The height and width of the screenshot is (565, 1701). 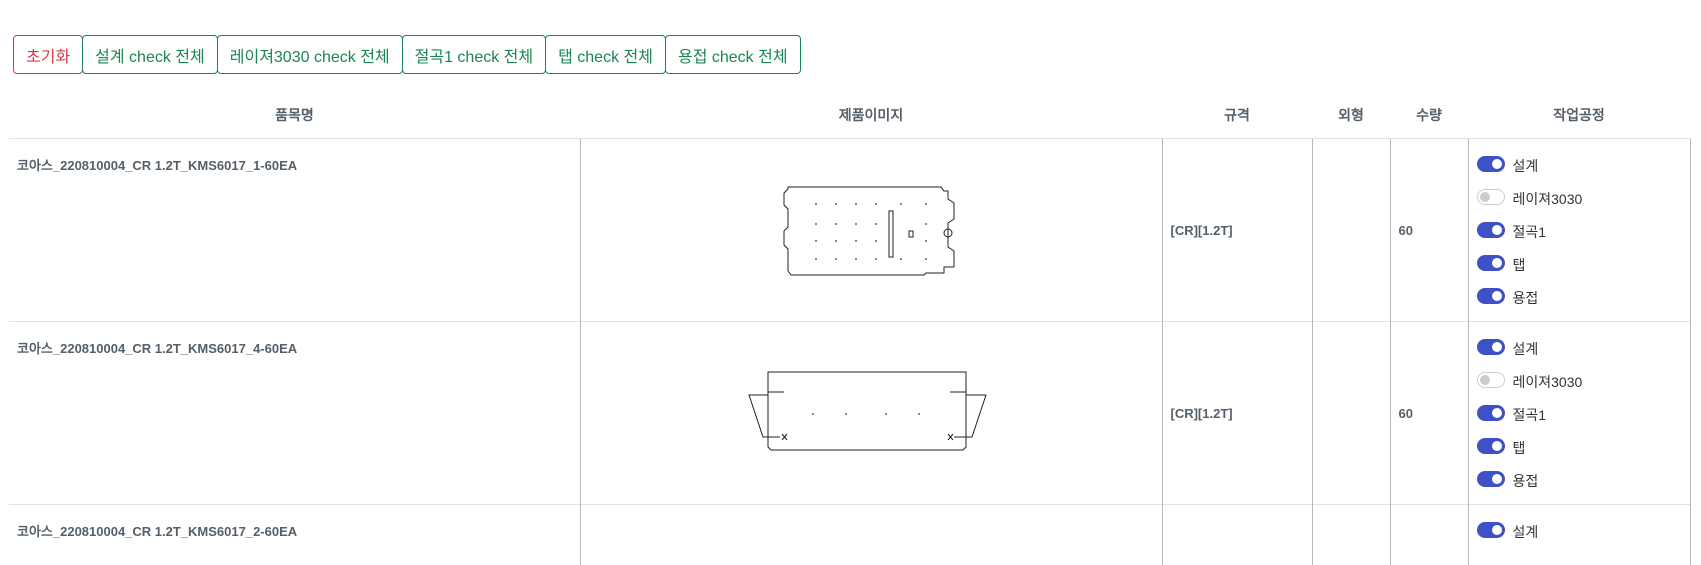 What do you see at coordinates (1351, 115) in the screenshot?
I see `header-shape: 외형` at bounding box center [1351, 115].